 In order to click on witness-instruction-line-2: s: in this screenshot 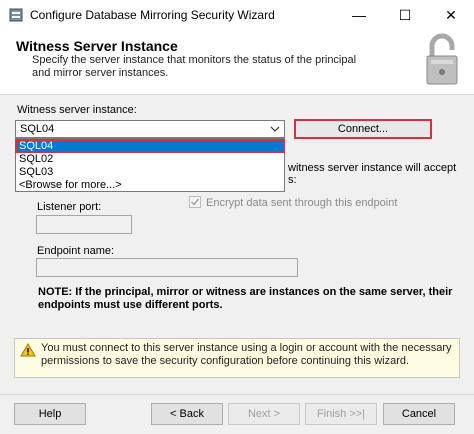, I will do `click(292, 180)`.